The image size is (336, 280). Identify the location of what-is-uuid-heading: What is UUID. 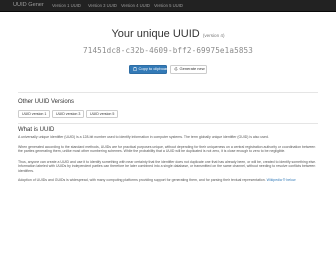
(36, 130).